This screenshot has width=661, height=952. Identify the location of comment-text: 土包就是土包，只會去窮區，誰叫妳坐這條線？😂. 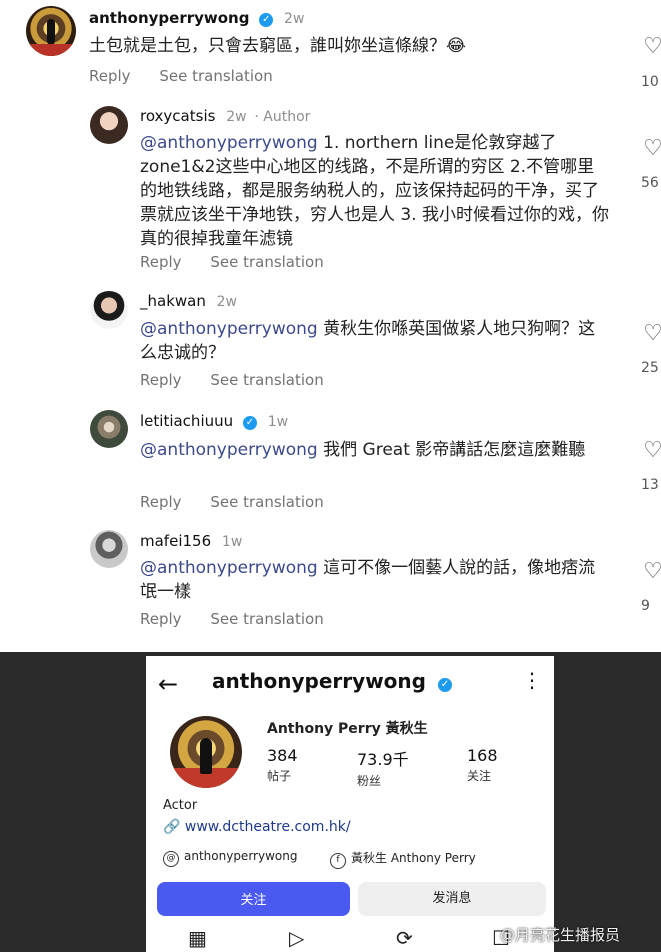
(277, 46).